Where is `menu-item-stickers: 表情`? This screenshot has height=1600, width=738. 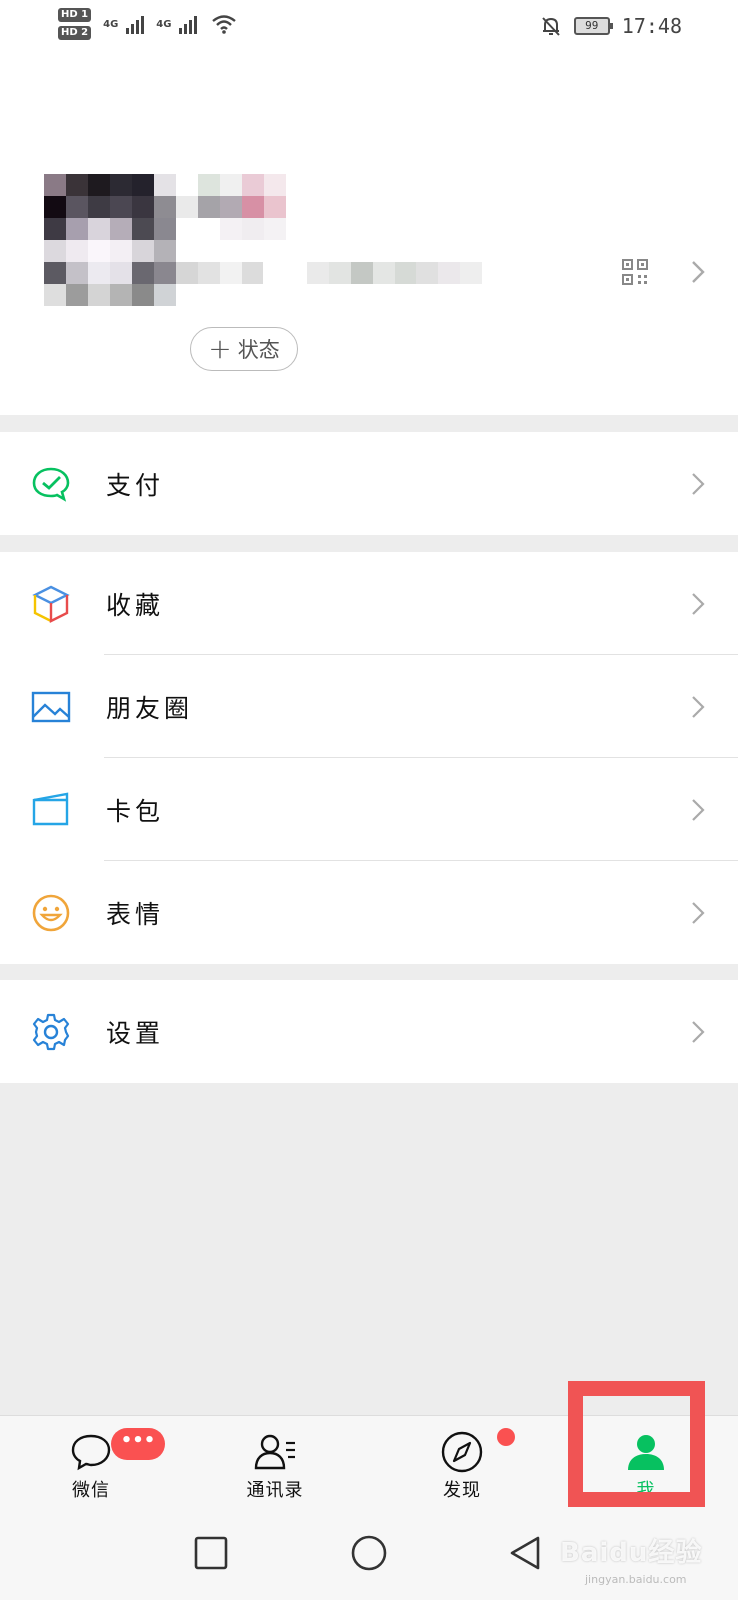
menu-item-stickers: 表情 is located at coordinates (369, 912).